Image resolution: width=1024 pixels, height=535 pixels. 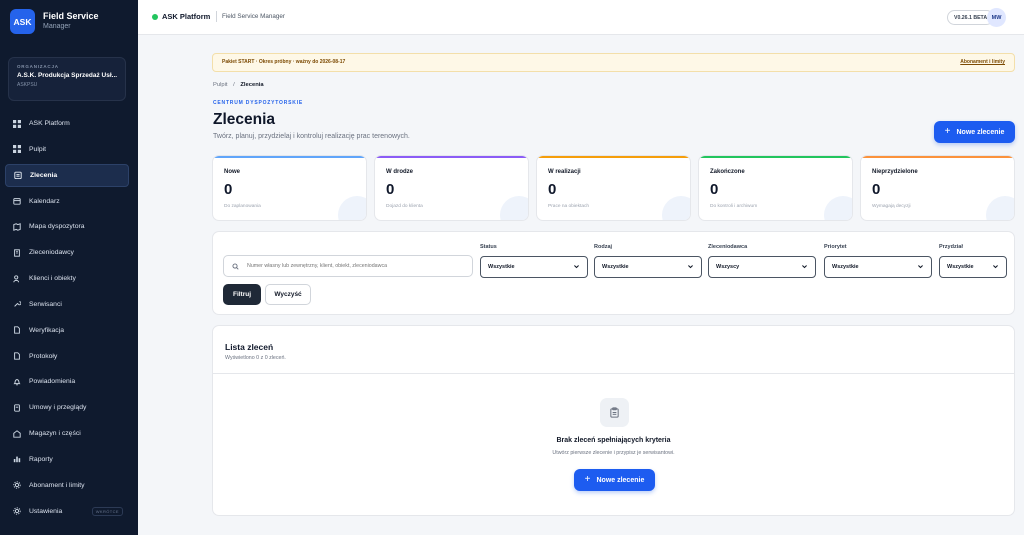 I want to click on stat-card-nieprzydzielone: Nieprzydzielone 0 Wymagają decyzji, so click(x=937, y=188).